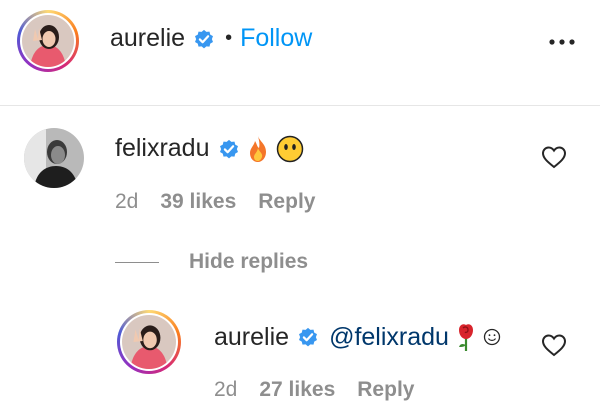 The image size is (600, 419). What do you see at coordinates (286, 202) in the screenshot?
I see `comment-reply-button: Reply` at bounding box center [286, 202].